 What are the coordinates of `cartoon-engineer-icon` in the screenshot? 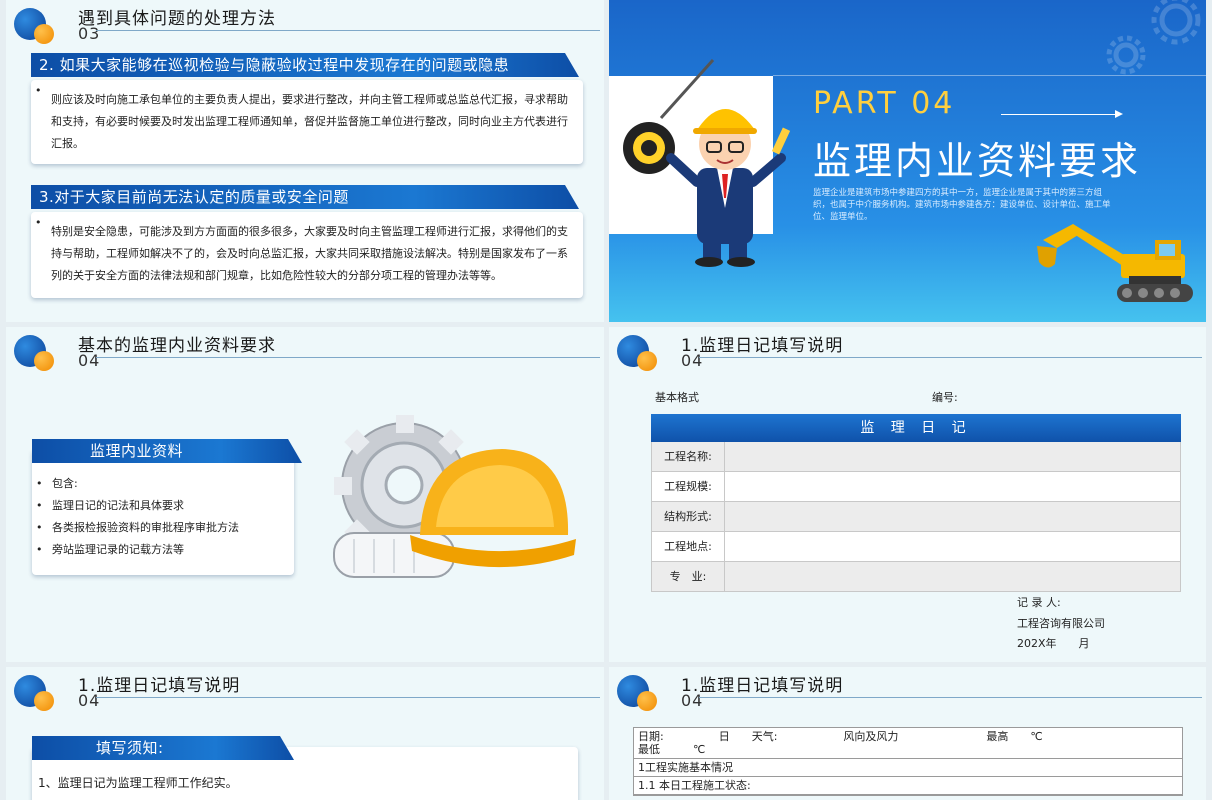 It's located at (707, 162).